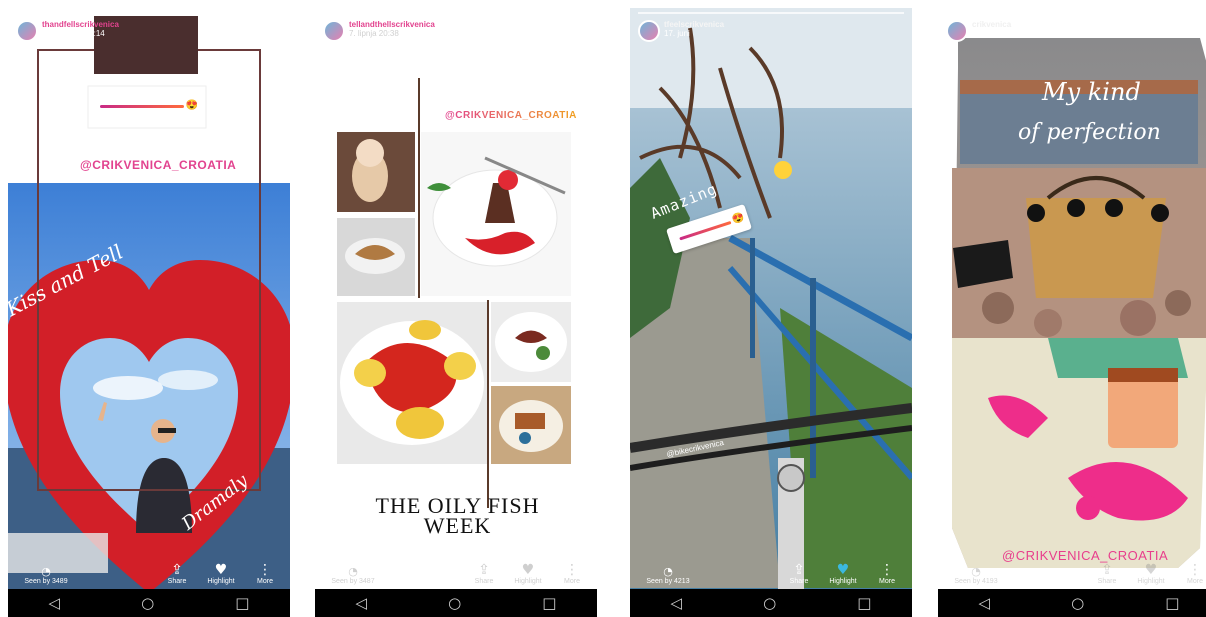 This screenshot has height=617, width=1206. Describe the element at coordinates (46, 581) in the screenshot. I see `seen-count: Seen by 3489` at that location.